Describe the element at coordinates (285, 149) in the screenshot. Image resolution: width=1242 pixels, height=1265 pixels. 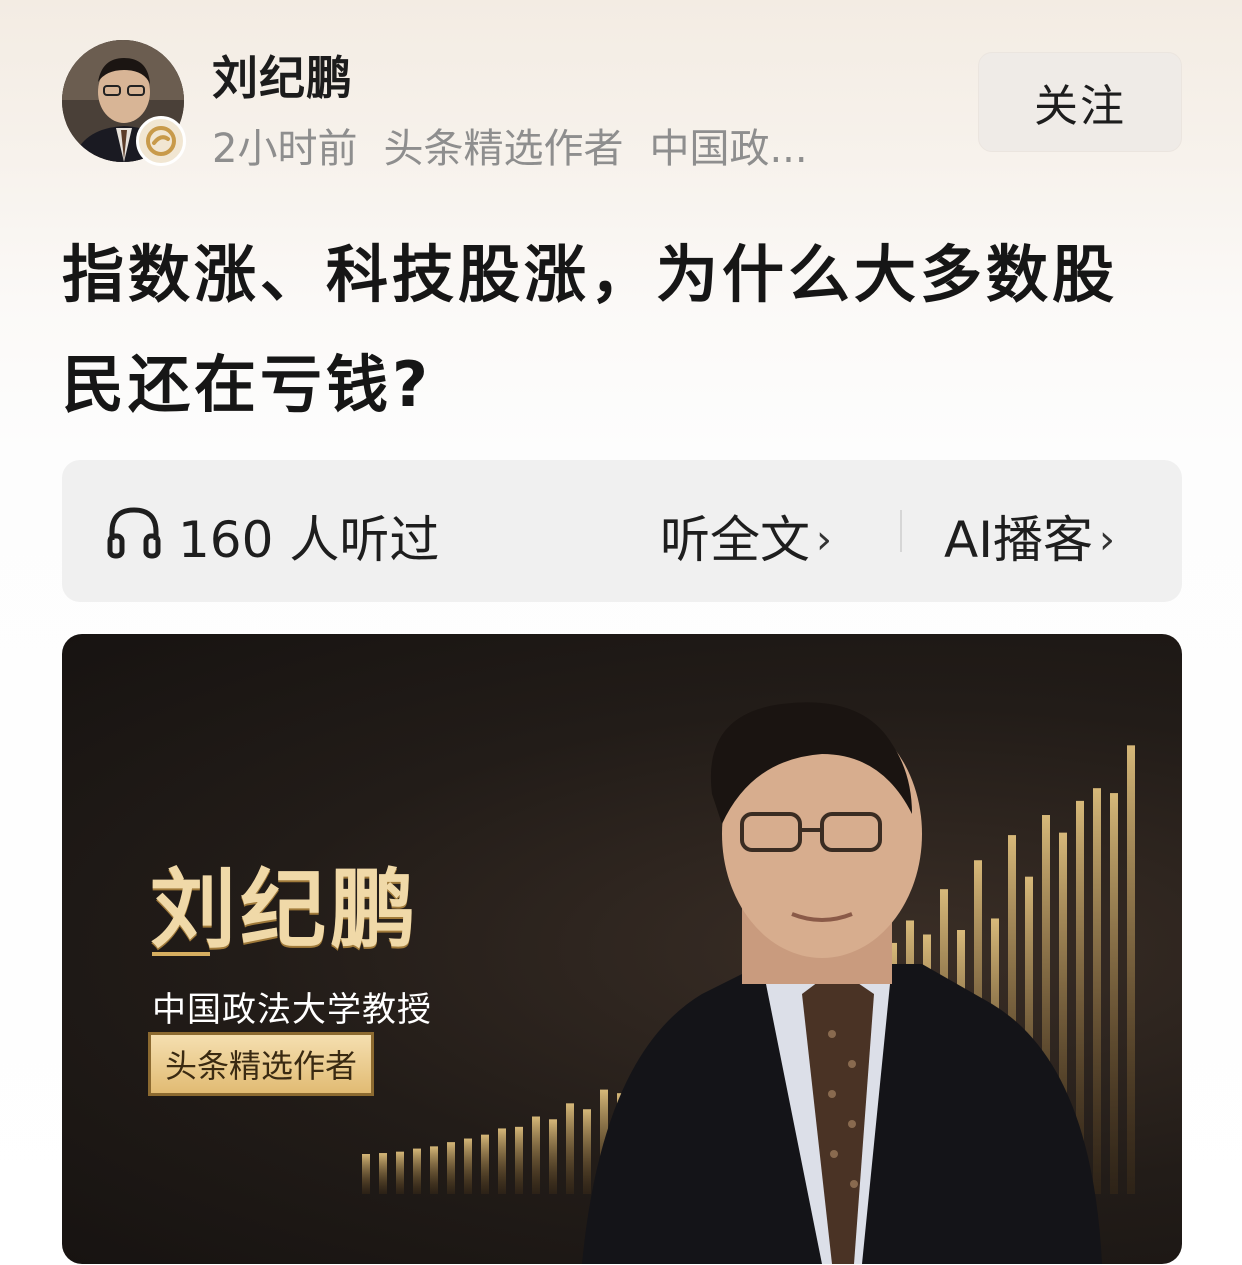
I see `post-time: 2小时前` at that location.